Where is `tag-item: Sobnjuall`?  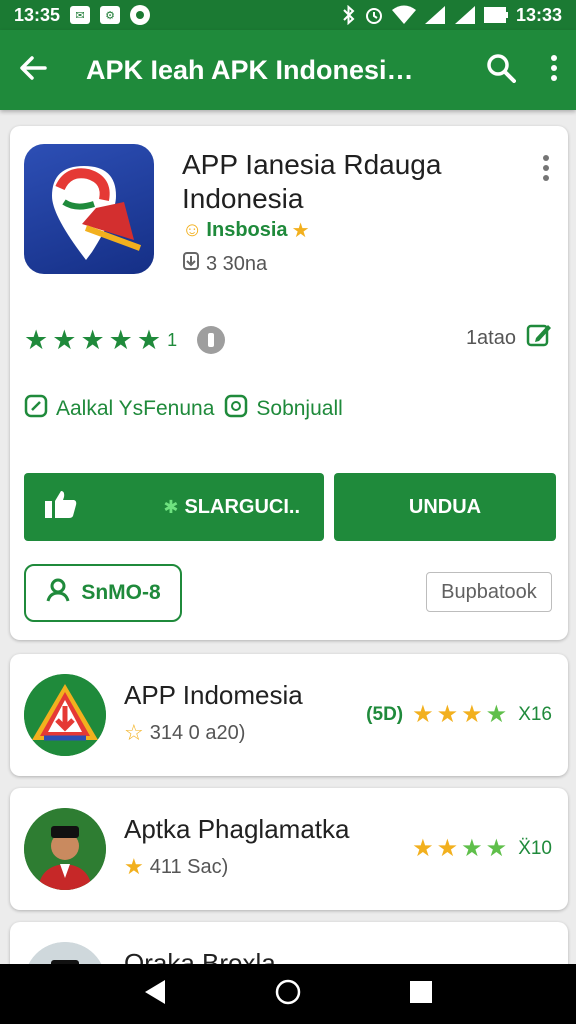
tag-item: Sobnjuall is located at coordinates (283, 409).